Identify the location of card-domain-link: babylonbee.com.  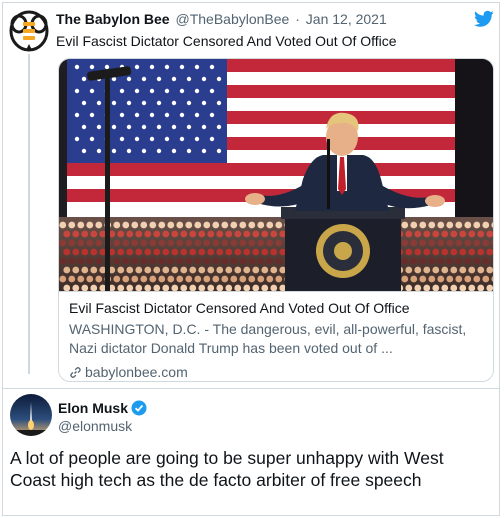
(128, 372).